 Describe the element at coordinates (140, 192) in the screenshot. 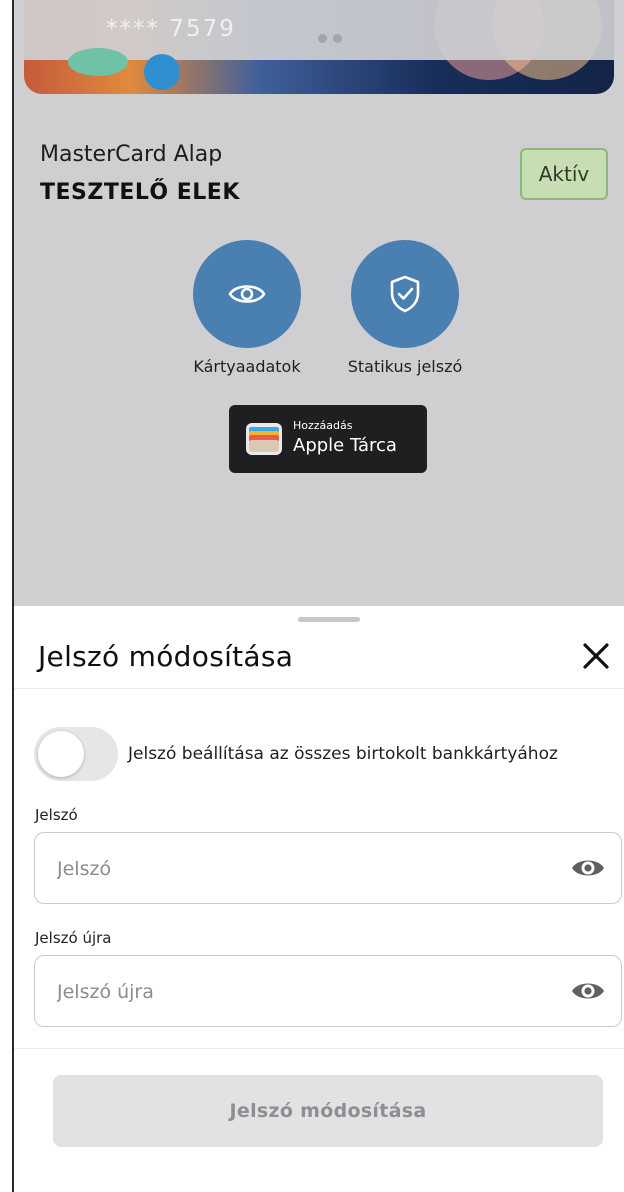

I see `card-holder-name: TESZTELŐ ELEK` at that location.